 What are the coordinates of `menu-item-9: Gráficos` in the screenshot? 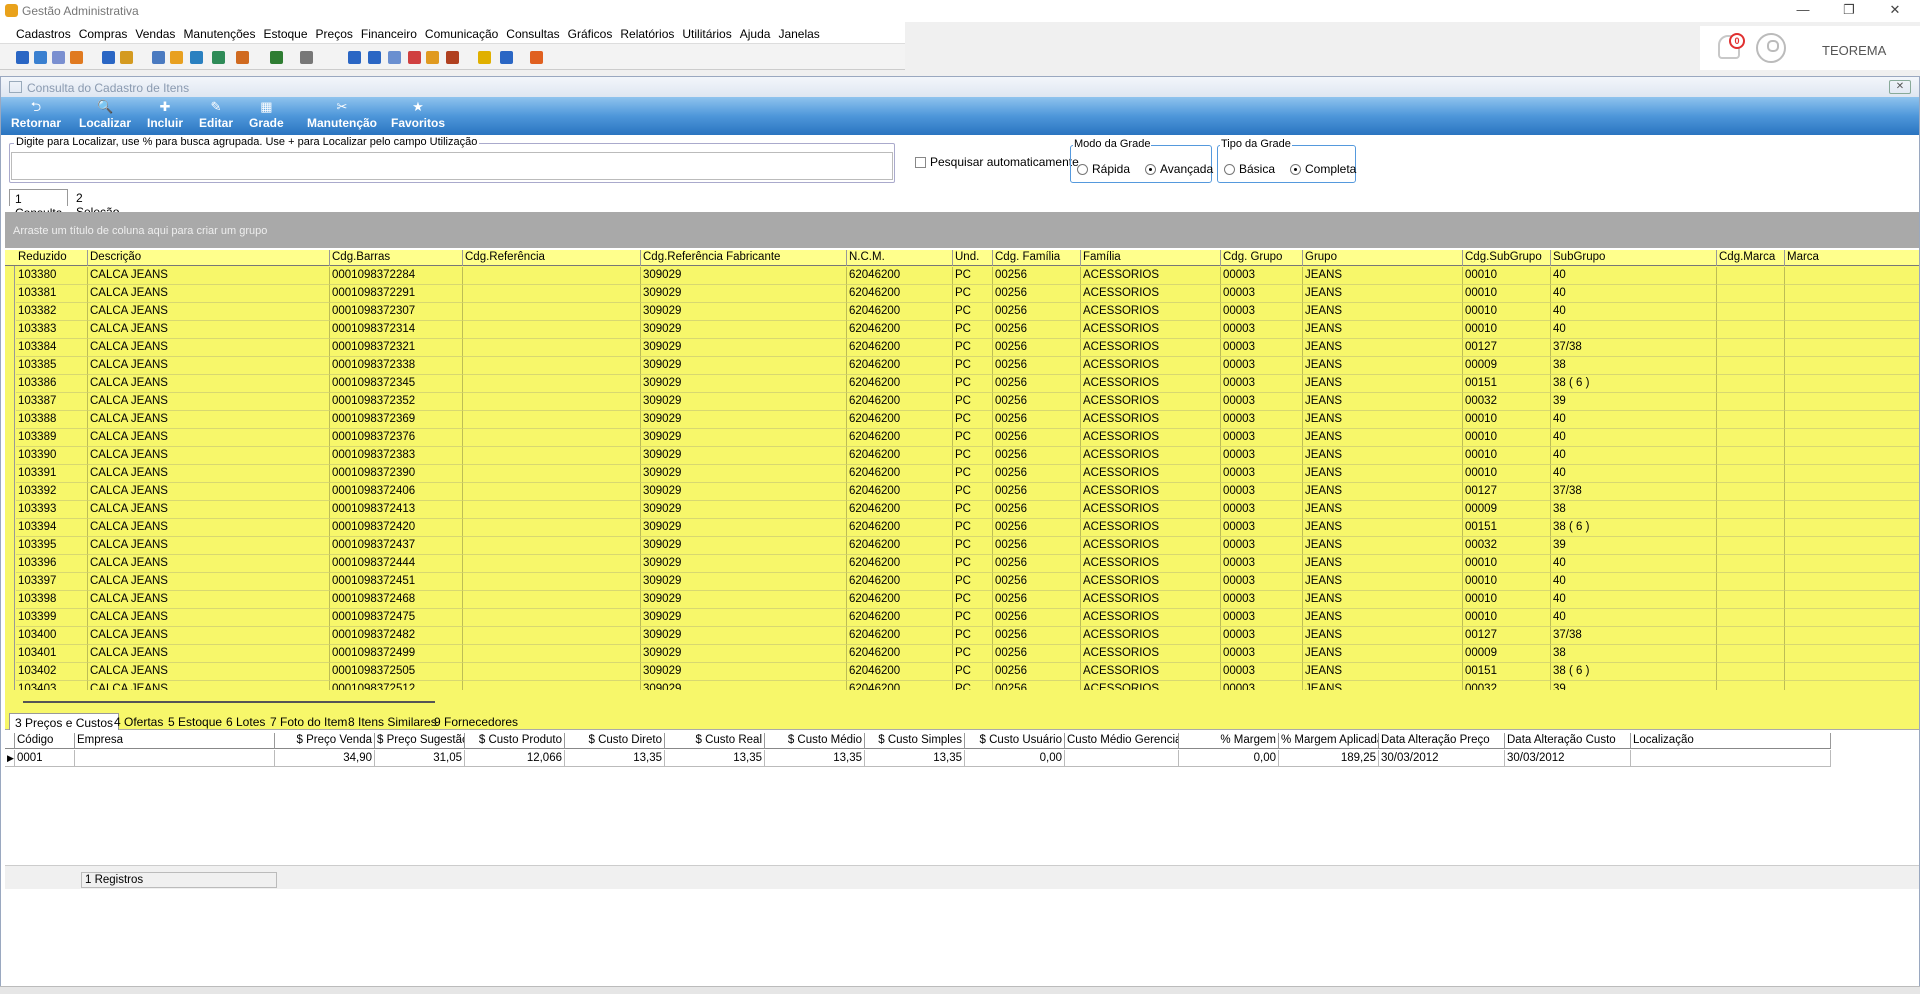 It's located at (590, 31).